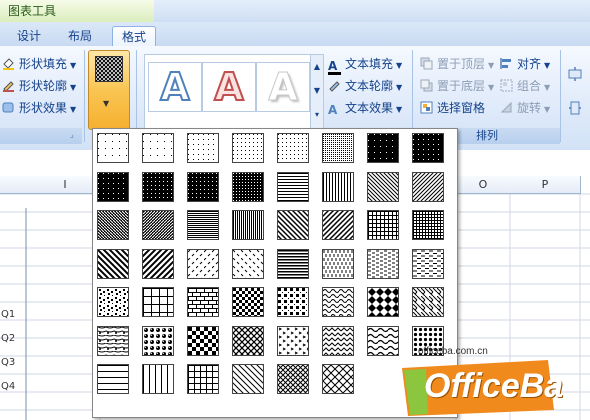  What do you see at coordinates (43, 64) in the screenshot?
I see `shape-fill-label: 形状填充` at bounding box center [43, 64].